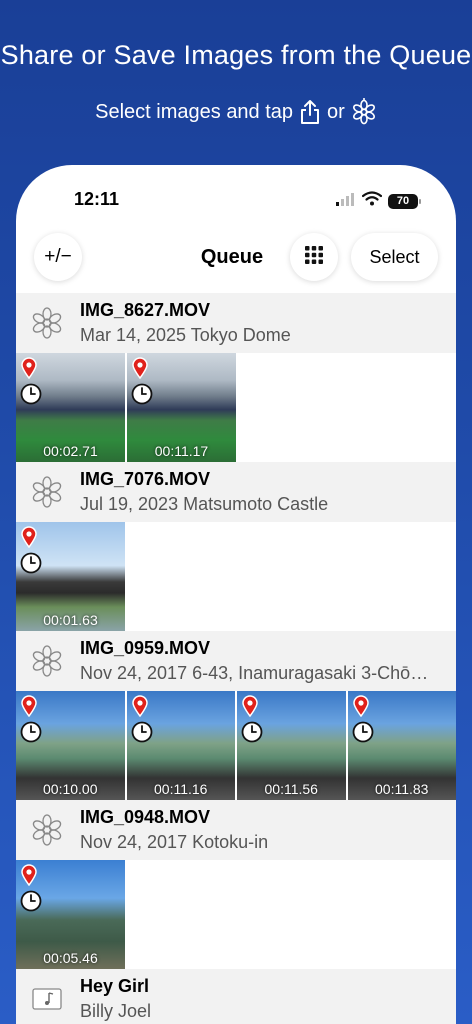 Image resolution: width=472 pixels, height=1024 pixels. I want to click on group-description: Mar 14, 2025 Tokyo Dome, so click(185, 335).